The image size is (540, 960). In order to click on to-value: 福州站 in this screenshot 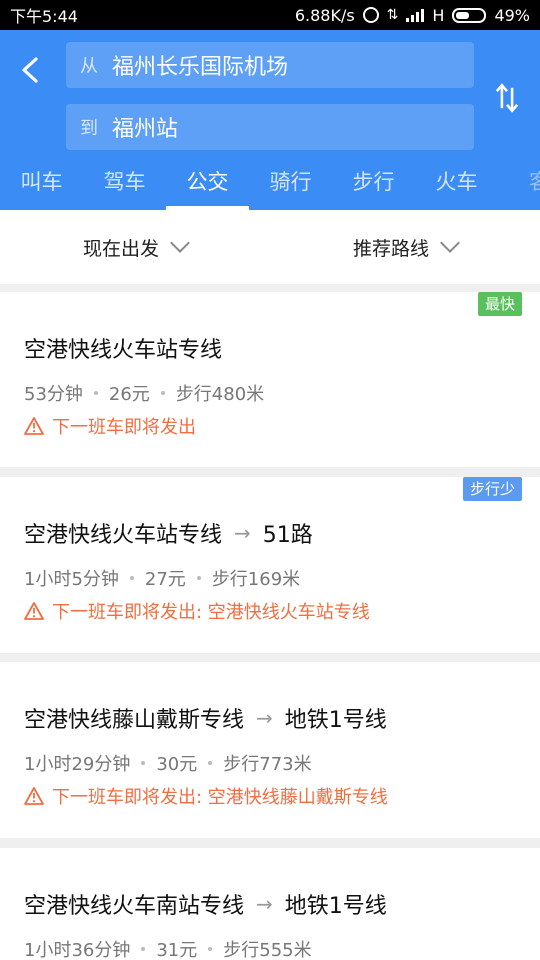, I will do `click(145, 129)`.